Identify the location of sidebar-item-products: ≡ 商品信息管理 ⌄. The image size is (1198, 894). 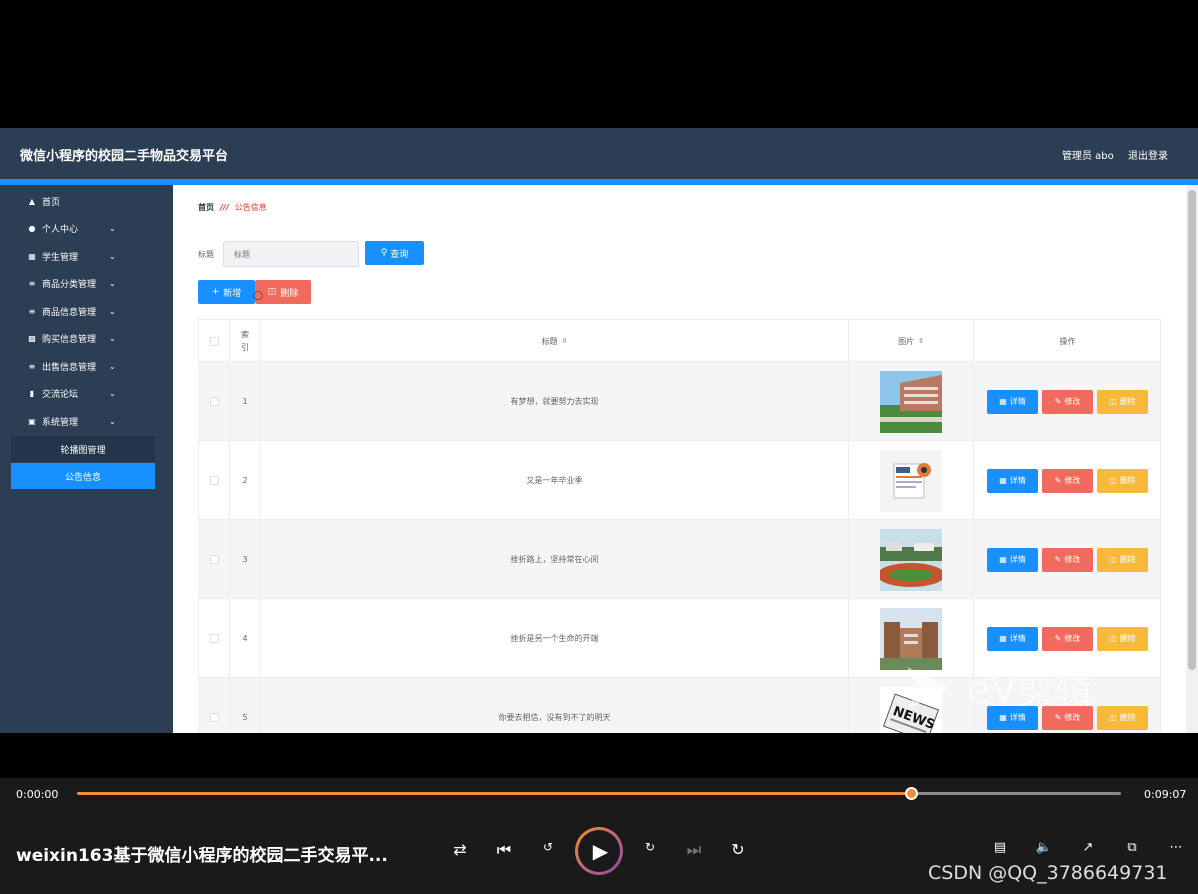
(86, 311).